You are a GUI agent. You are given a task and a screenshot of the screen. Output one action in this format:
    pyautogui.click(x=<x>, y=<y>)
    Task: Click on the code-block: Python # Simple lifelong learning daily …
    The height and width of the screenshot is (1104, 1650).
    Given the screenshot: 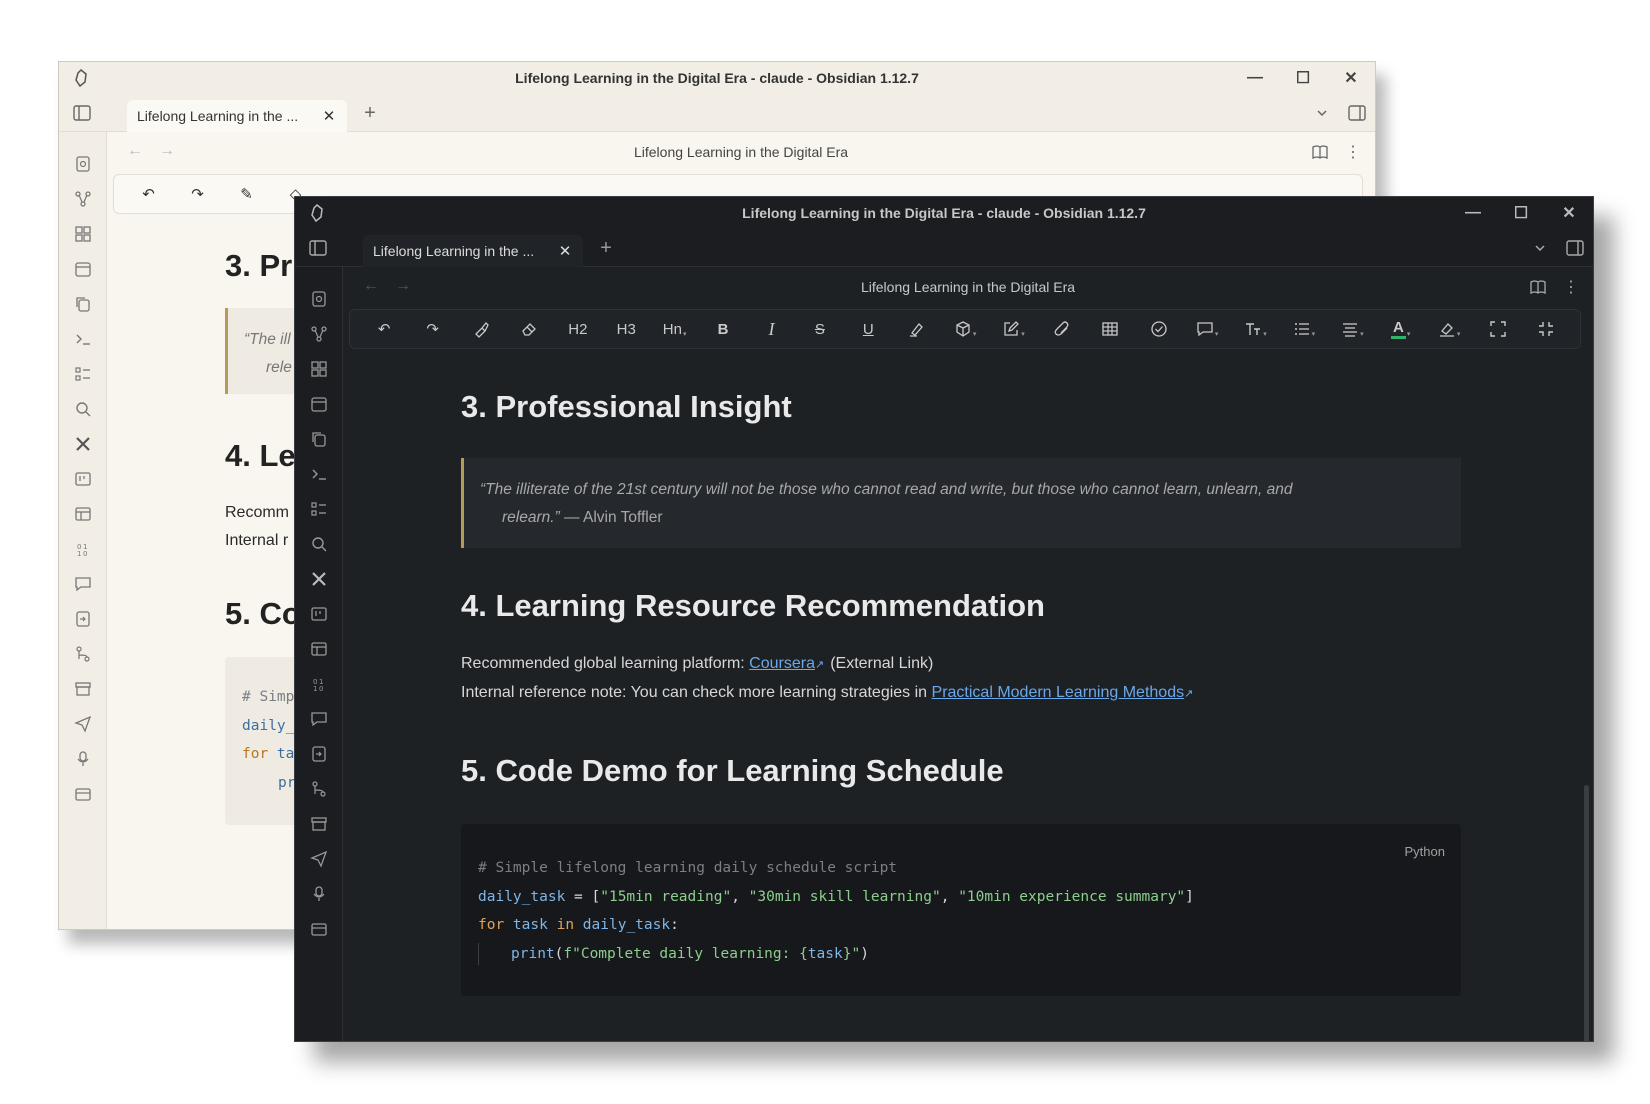 What is the action you would take?
    pyautogui.click(x=961, y=910)
    